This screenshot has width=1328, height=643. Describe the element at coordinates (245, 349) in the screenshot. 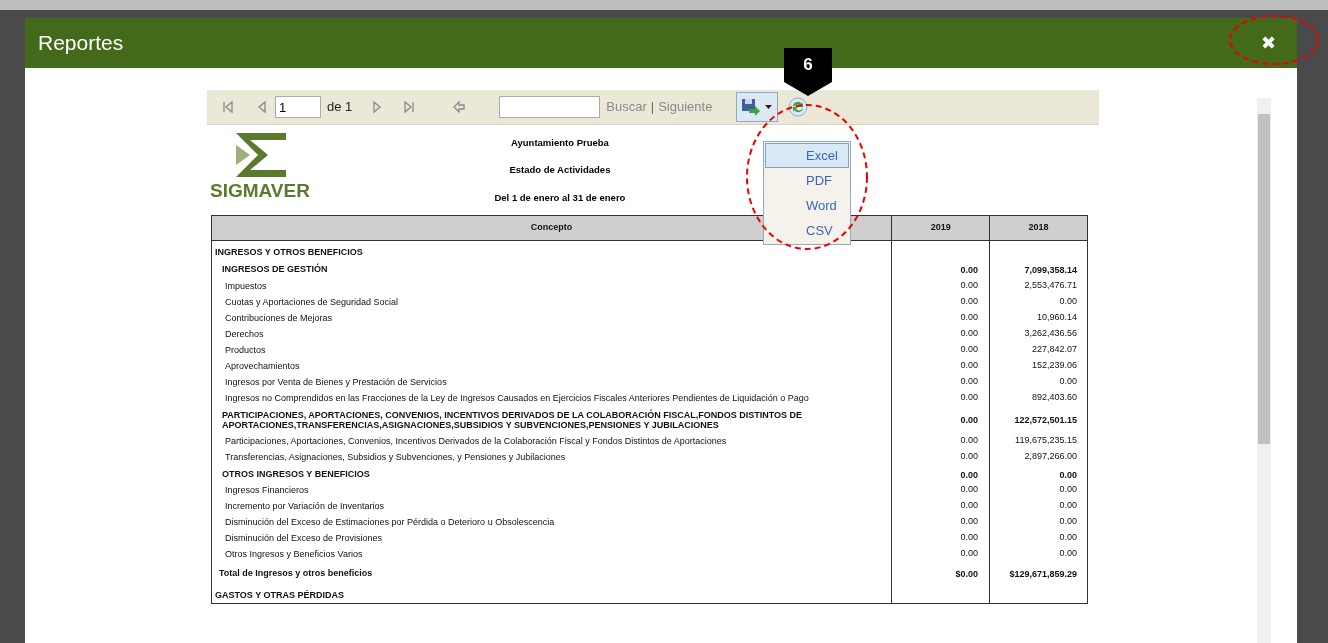

I see `concept-cell: Productos` at that location.